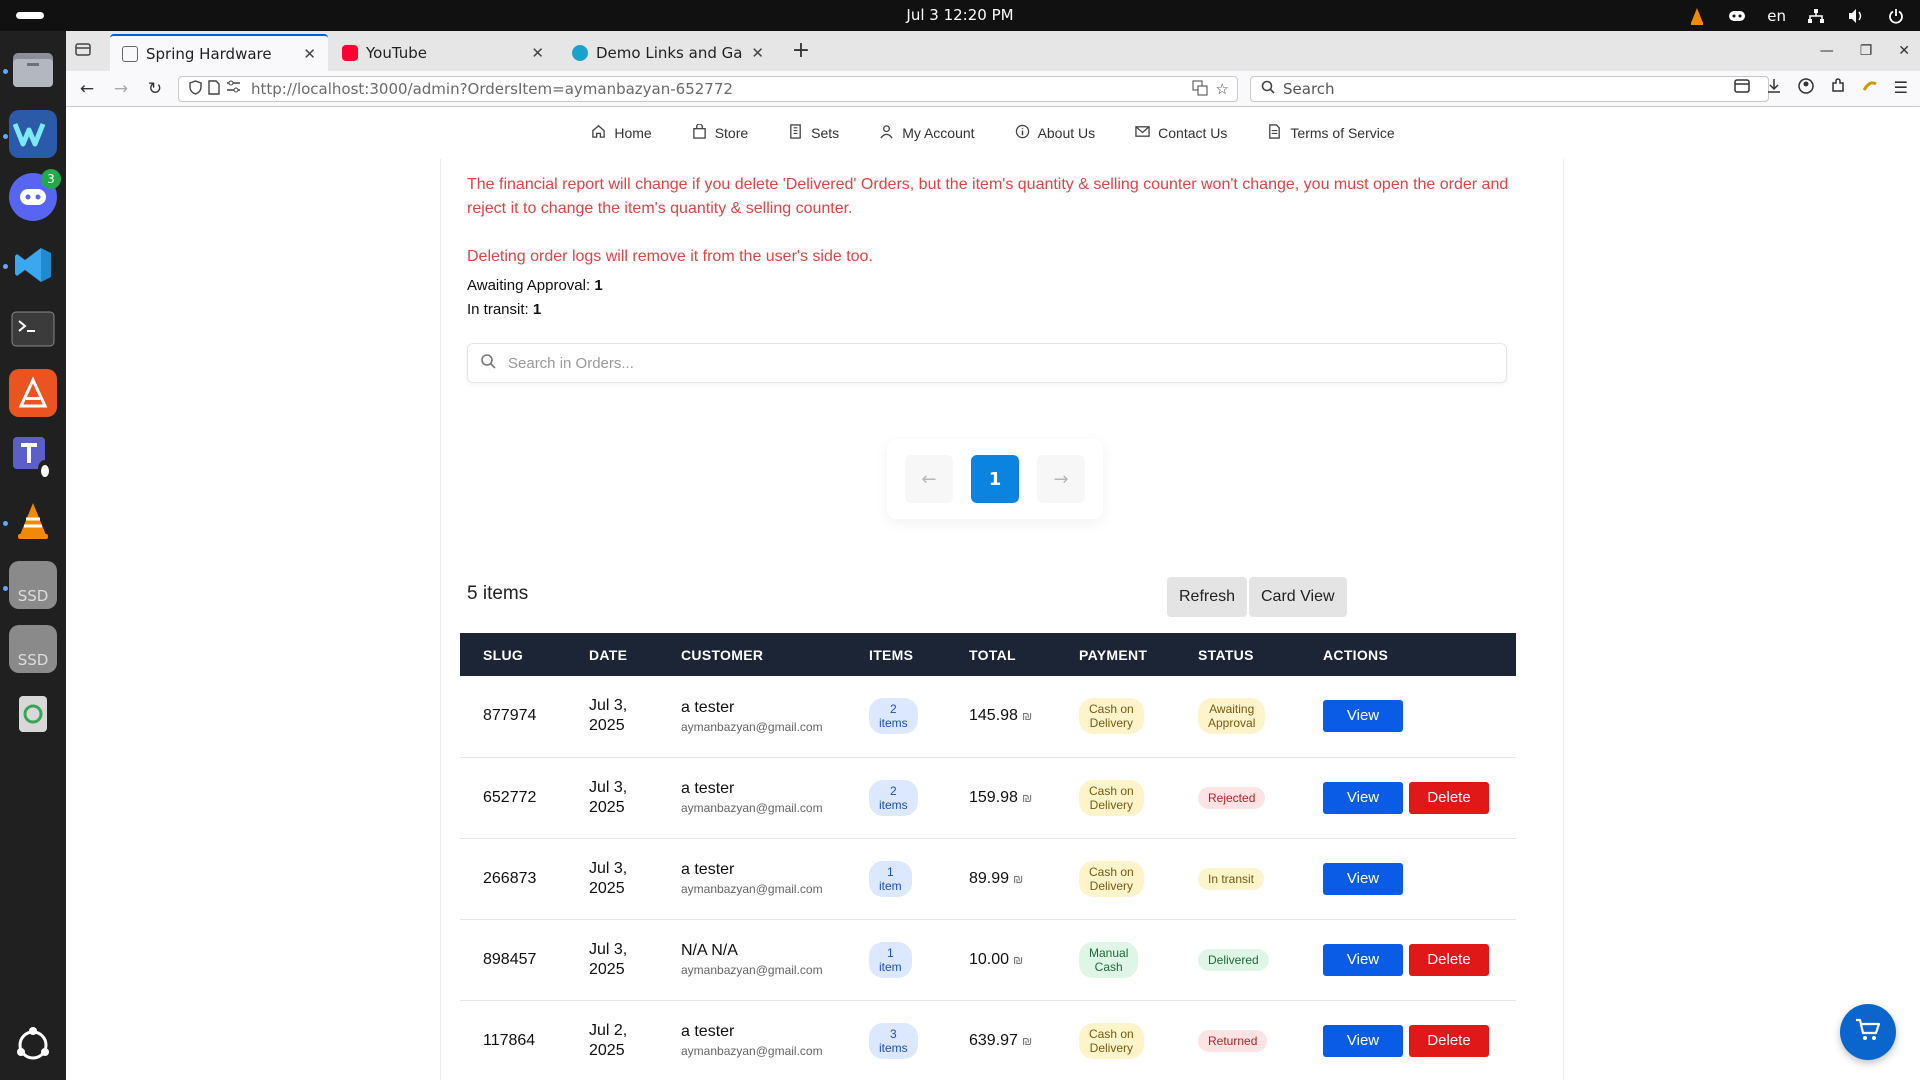  What do you see at coordinates (1222, 90) in the screenshot?
I see `bookmark-star-icon: ☆` at bounding box center [1222, 90].